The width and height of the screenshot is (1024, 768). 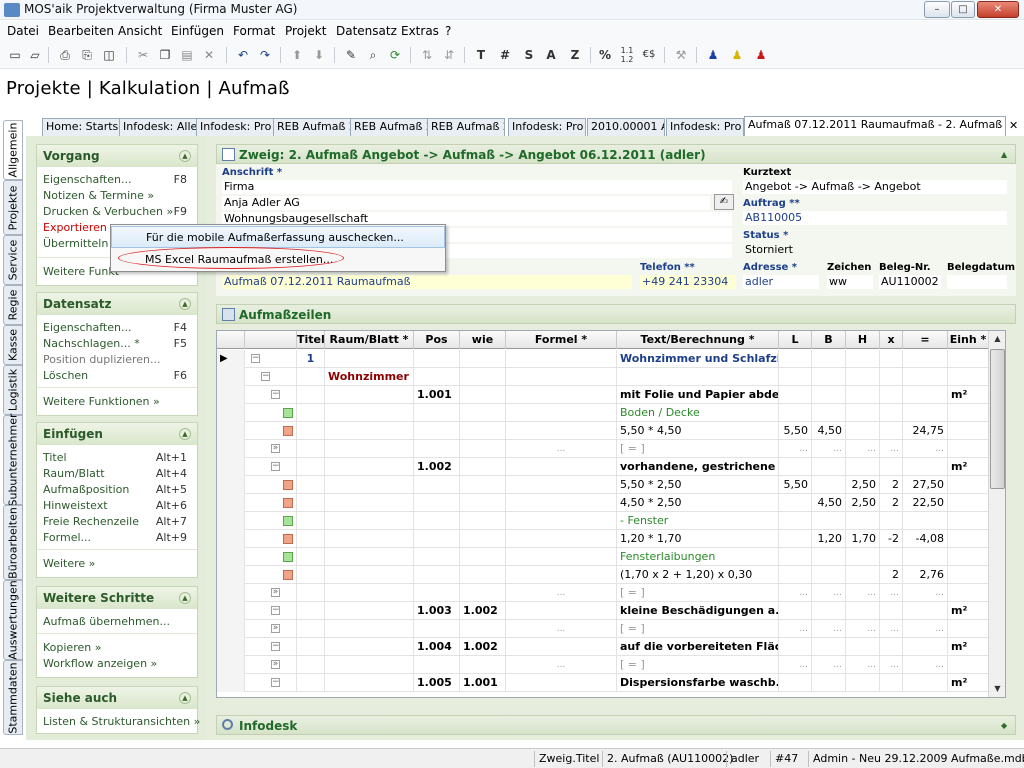 I want to click on cell-h, so click(x=863, y=575).